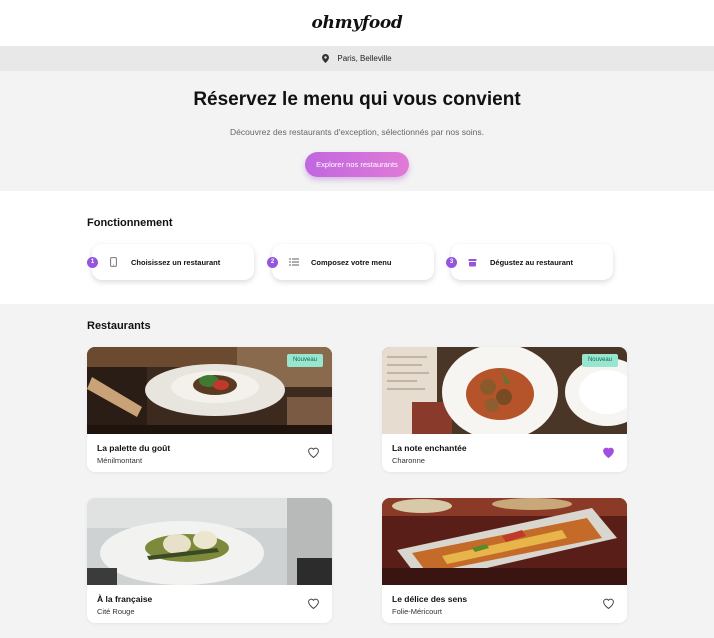 The image size is (714, 638). I want to click on location-bar: Paris, Belleville, so click(357, 58).